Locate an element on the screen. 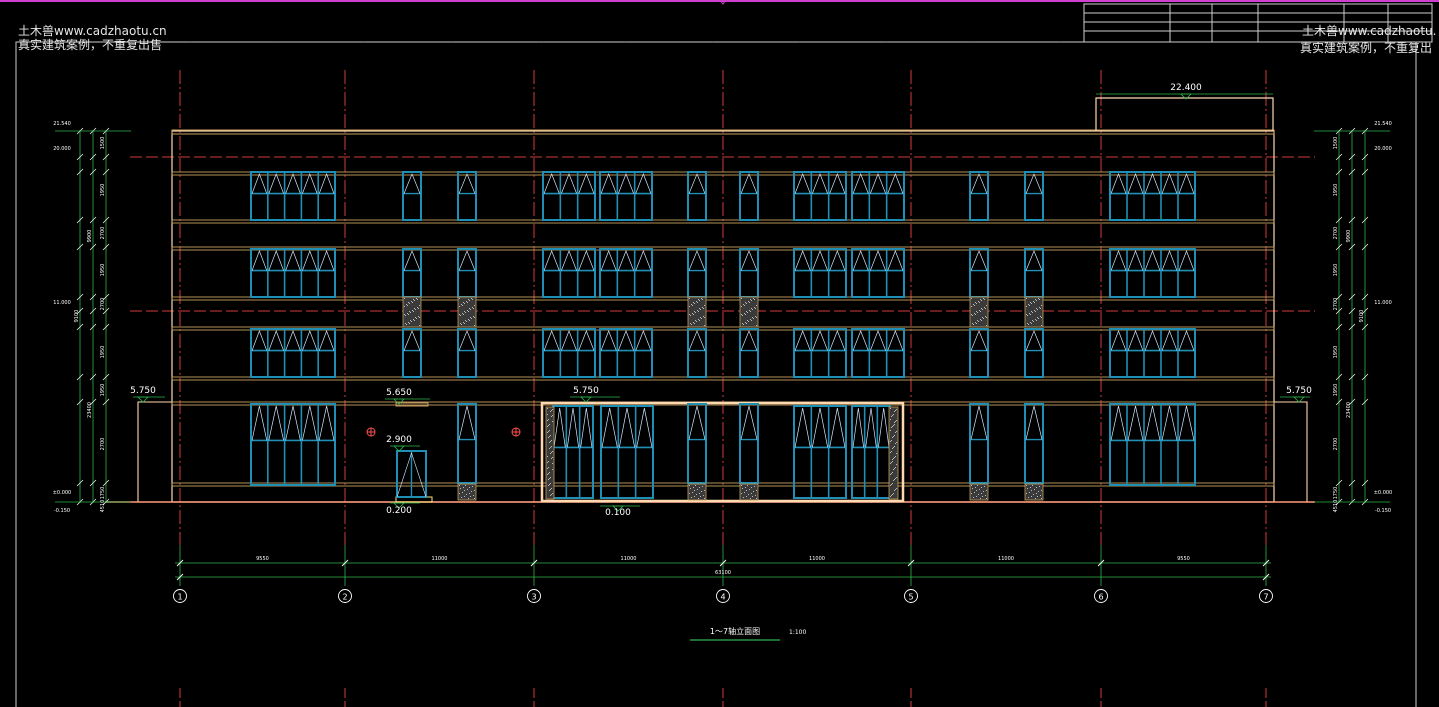 This screenshot has width=1439, height=707. right-dim-7: 2700 is located at coordinates (1336, 444).